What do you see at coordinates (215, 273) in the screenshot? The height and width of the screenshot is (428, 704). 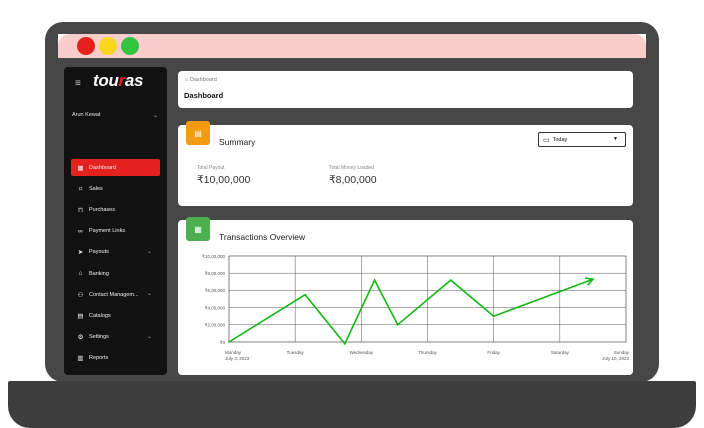 I see `y-tick-label: ₹8,00,000` at bounding box center [215, 273].